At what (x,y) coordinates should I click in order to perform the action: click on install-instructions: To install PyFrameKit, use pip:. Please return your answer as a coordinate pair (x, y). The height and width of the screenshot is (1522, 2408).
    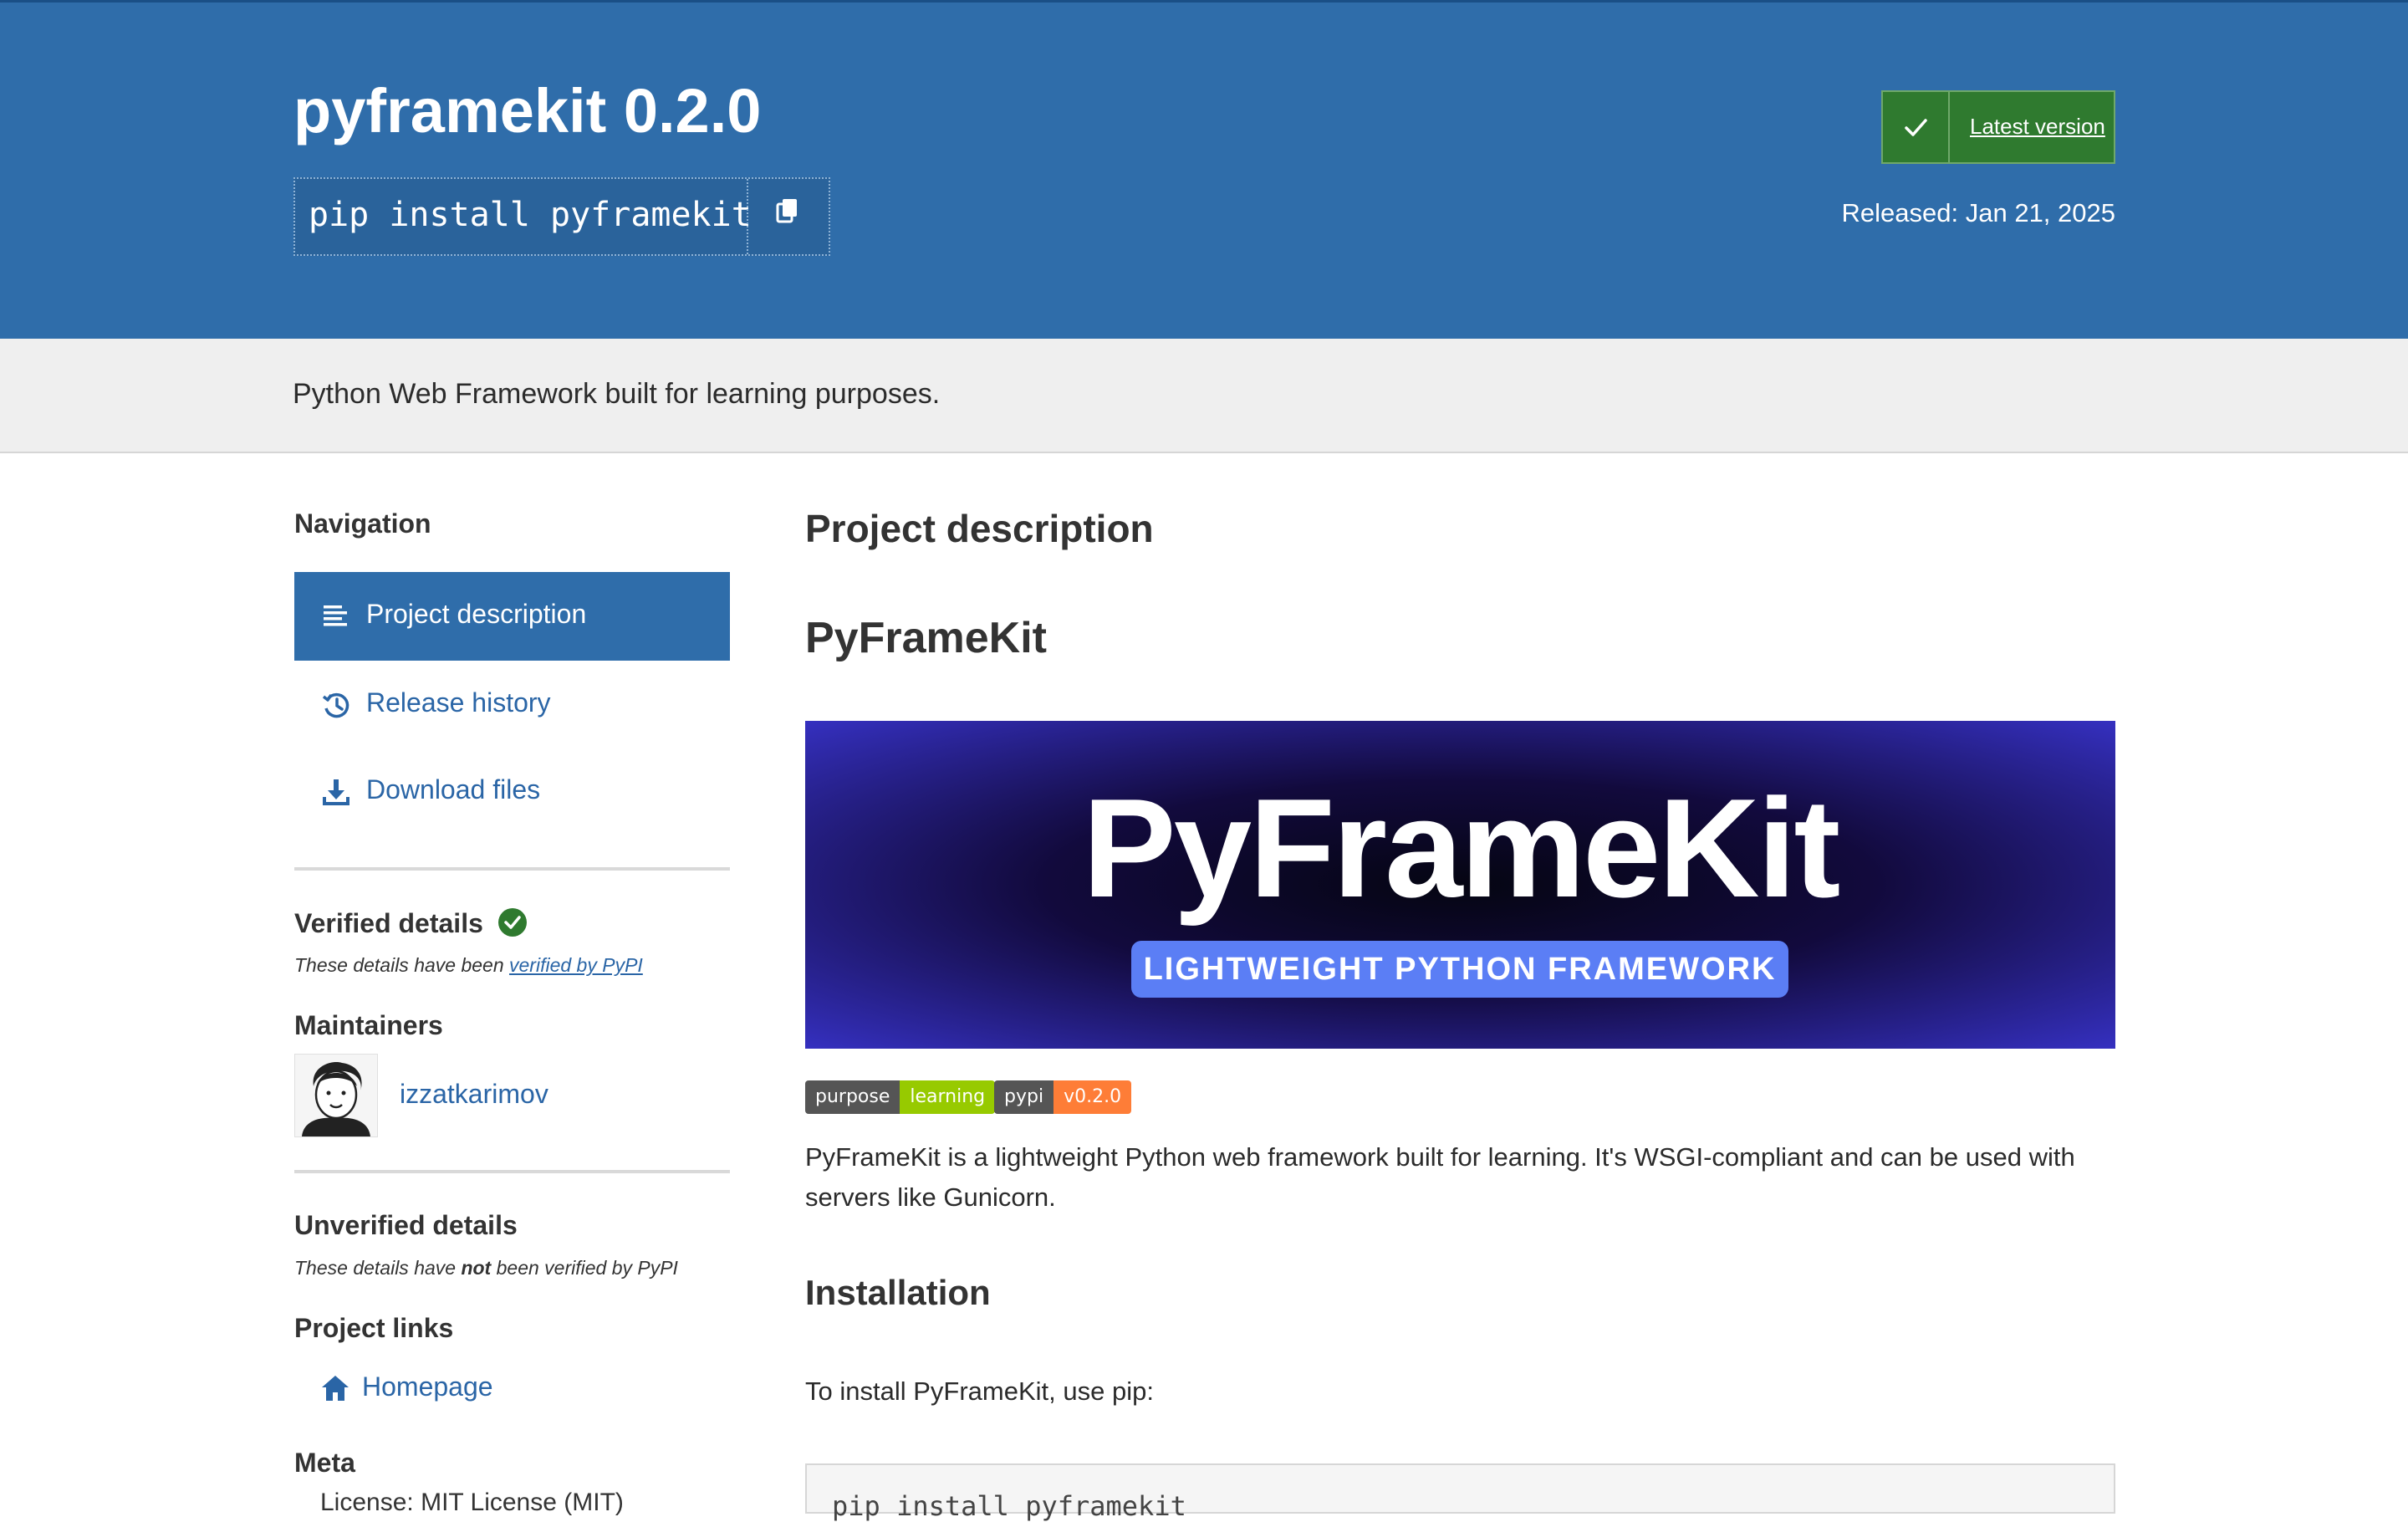
    Looking at the image, I should click on (980, 1391).